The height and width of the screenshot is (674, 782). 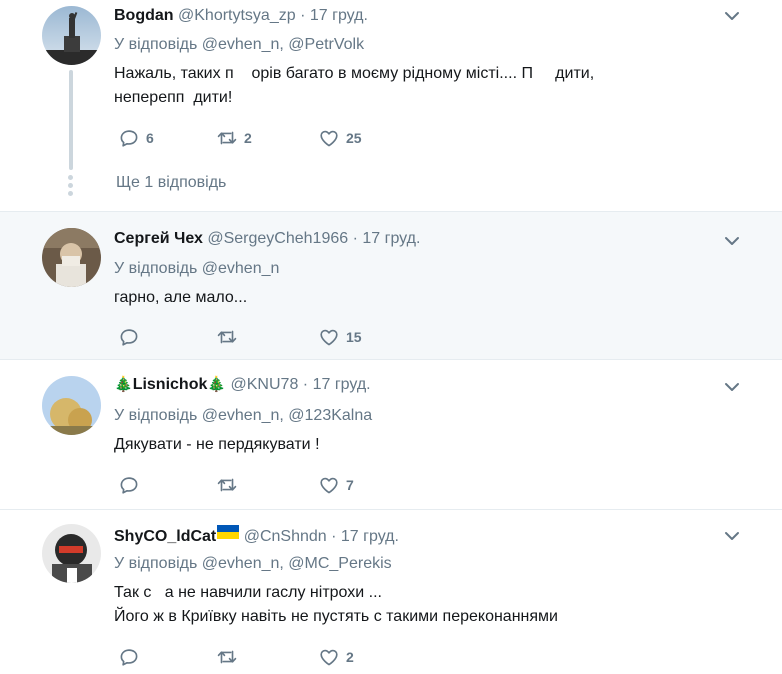 I want to click on reply-context: У відповідь @evhen_n, so click(x=196, y=269).